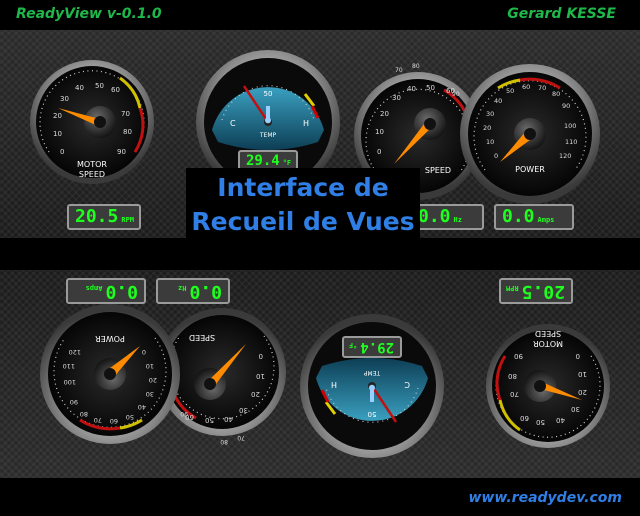 The width and height of the screenshot is (640, 516). Describe the element at coordinates (399, 70) in the screenshot. I see `speed-tick-70: 70` at that location.